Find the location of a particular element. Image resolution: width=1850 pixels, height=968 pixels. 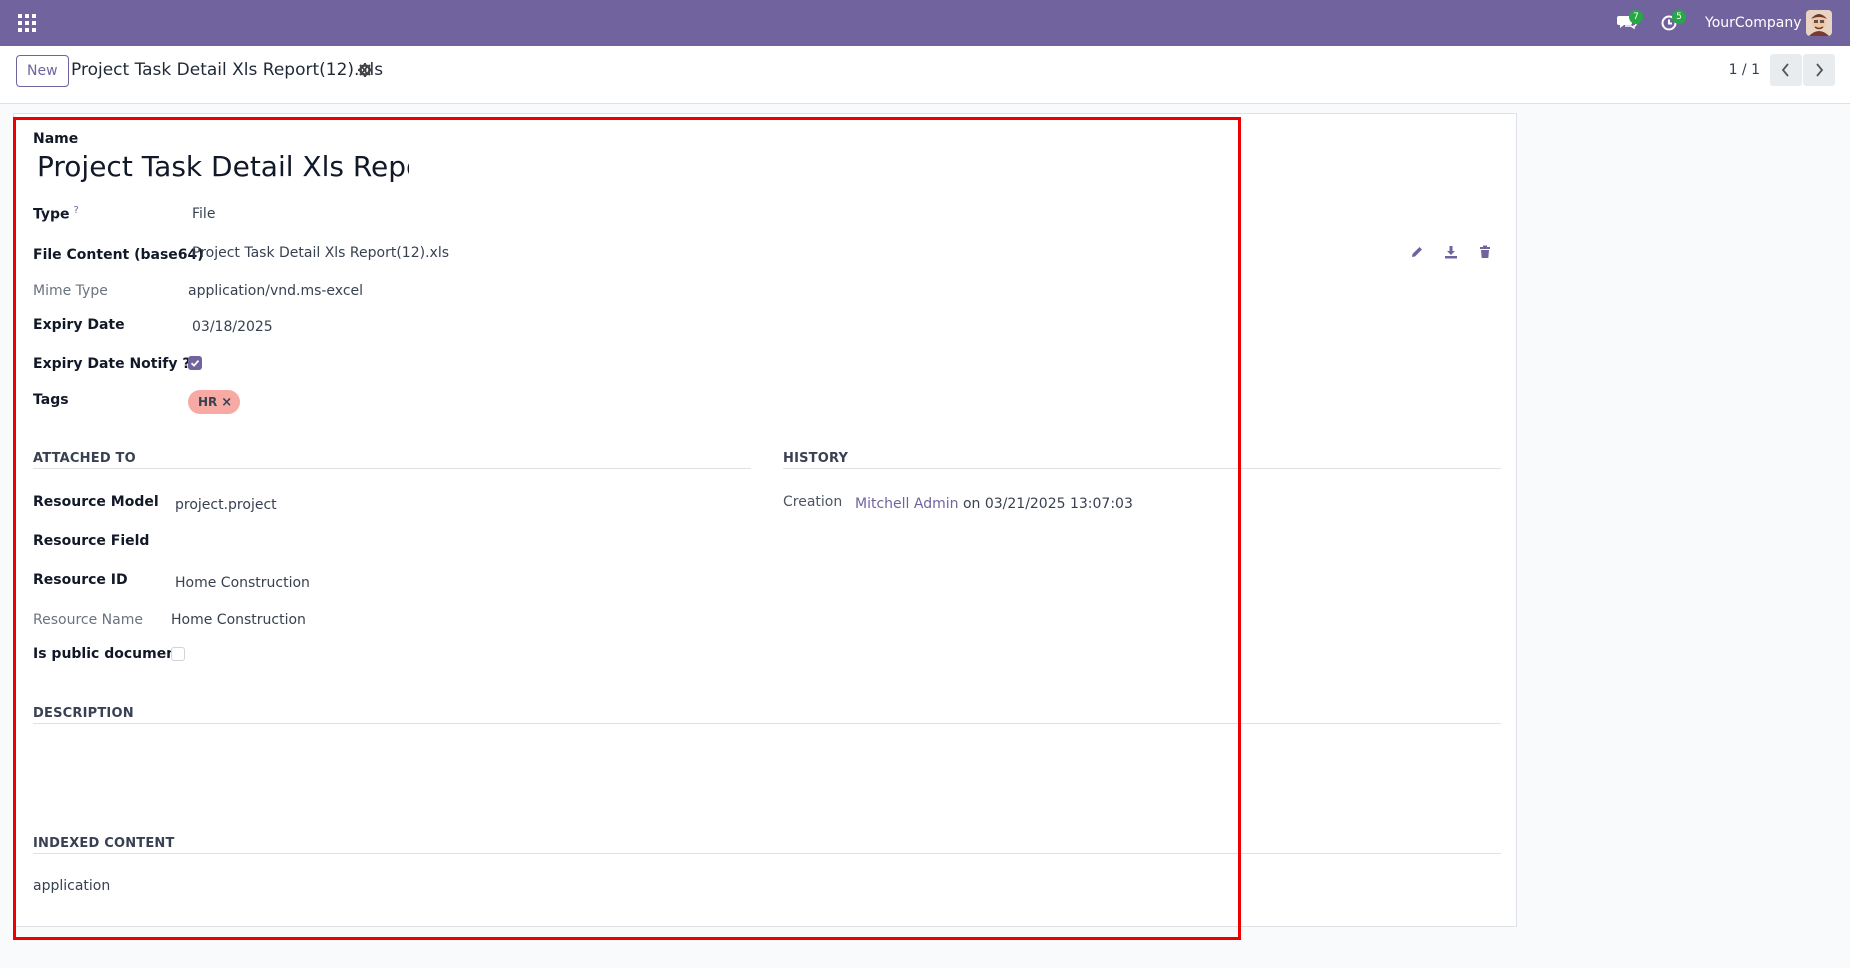

creation-label: Creation is located at coordinates (813, 502).